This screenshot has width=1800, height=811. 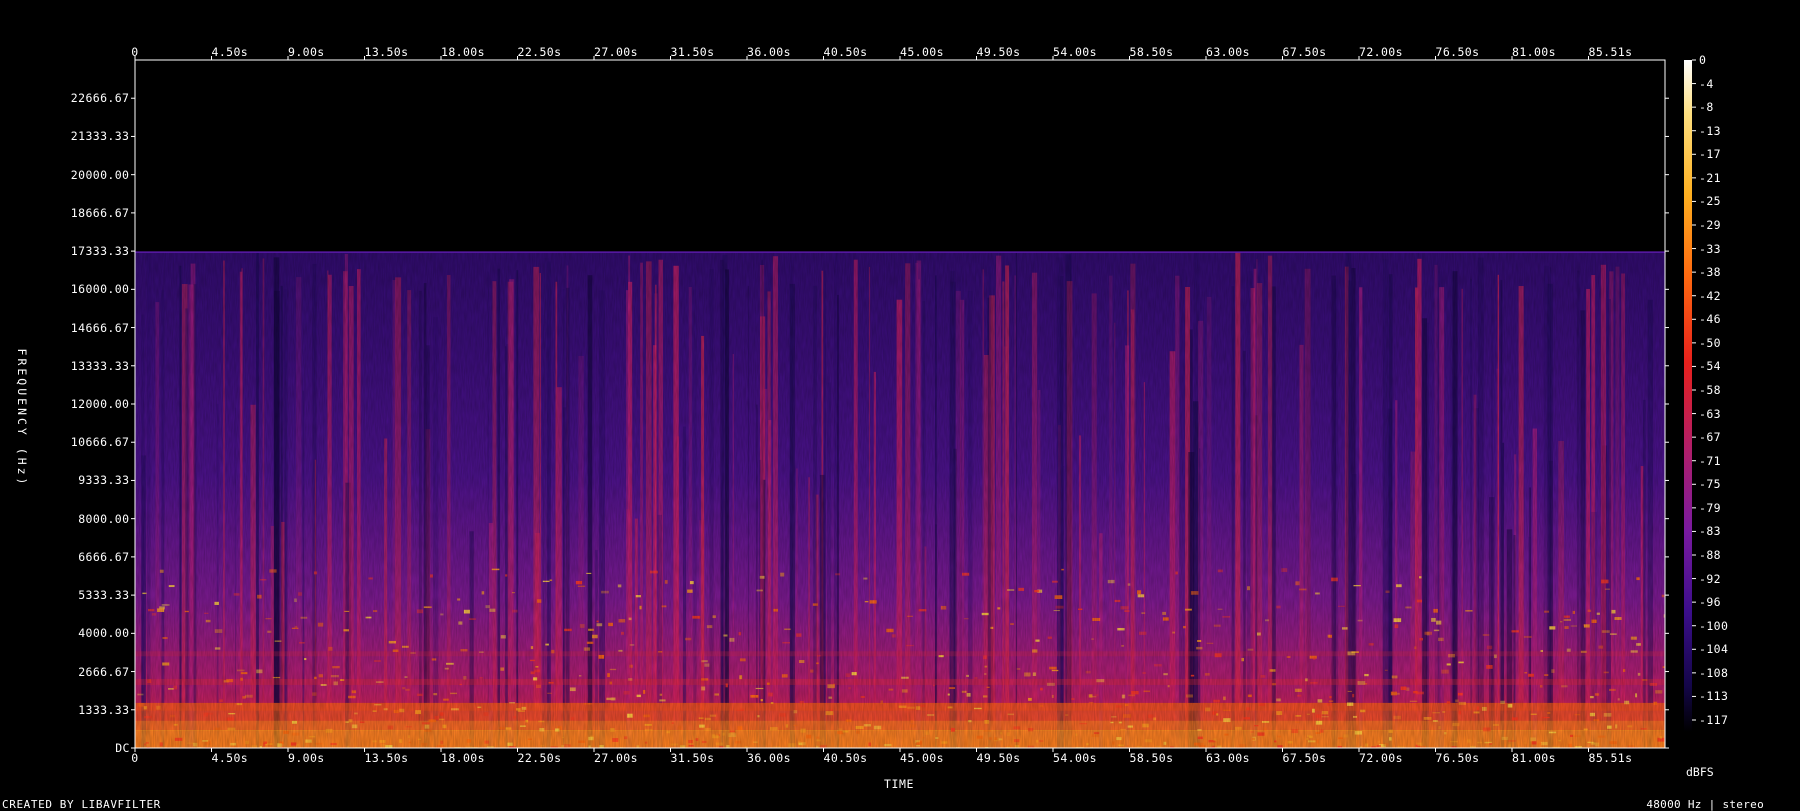 What do you see at coordinates (100, 251) in the screenshot?
I see `y-tick-label: 17333.33` at bounding box center [100, 251].